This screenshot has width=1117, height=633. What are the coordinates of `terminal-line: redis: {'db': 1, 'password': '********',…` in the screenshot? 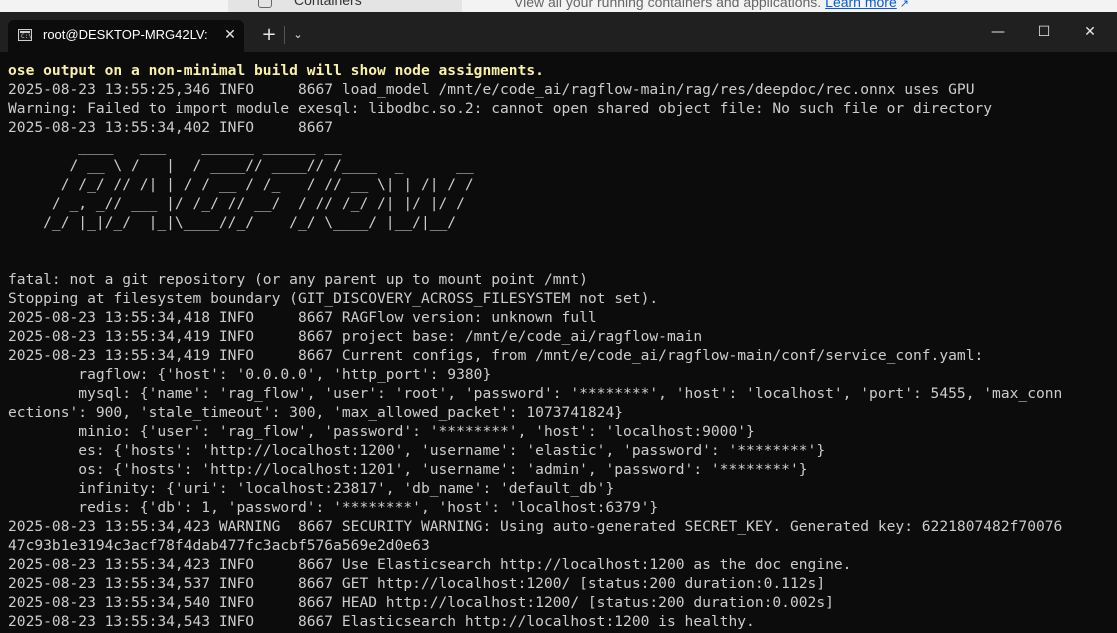 It's located at (333, 507).